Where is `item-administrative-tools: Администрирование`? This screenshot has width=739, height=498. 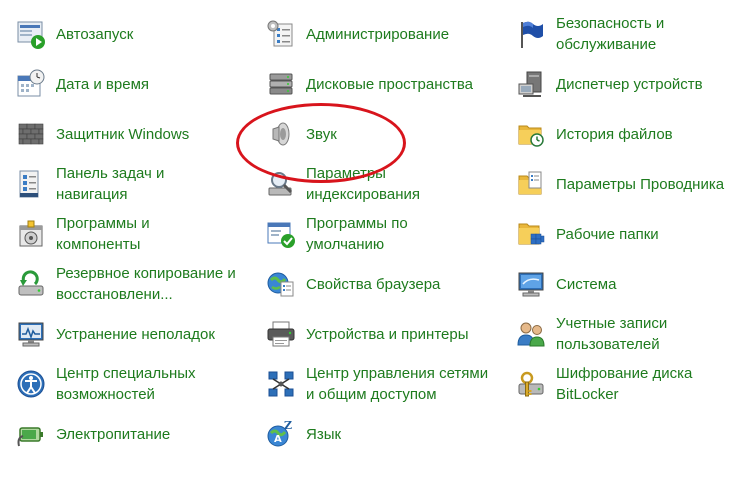 item-administrative-tools: Администрирование is located at coordinates (356, 34).